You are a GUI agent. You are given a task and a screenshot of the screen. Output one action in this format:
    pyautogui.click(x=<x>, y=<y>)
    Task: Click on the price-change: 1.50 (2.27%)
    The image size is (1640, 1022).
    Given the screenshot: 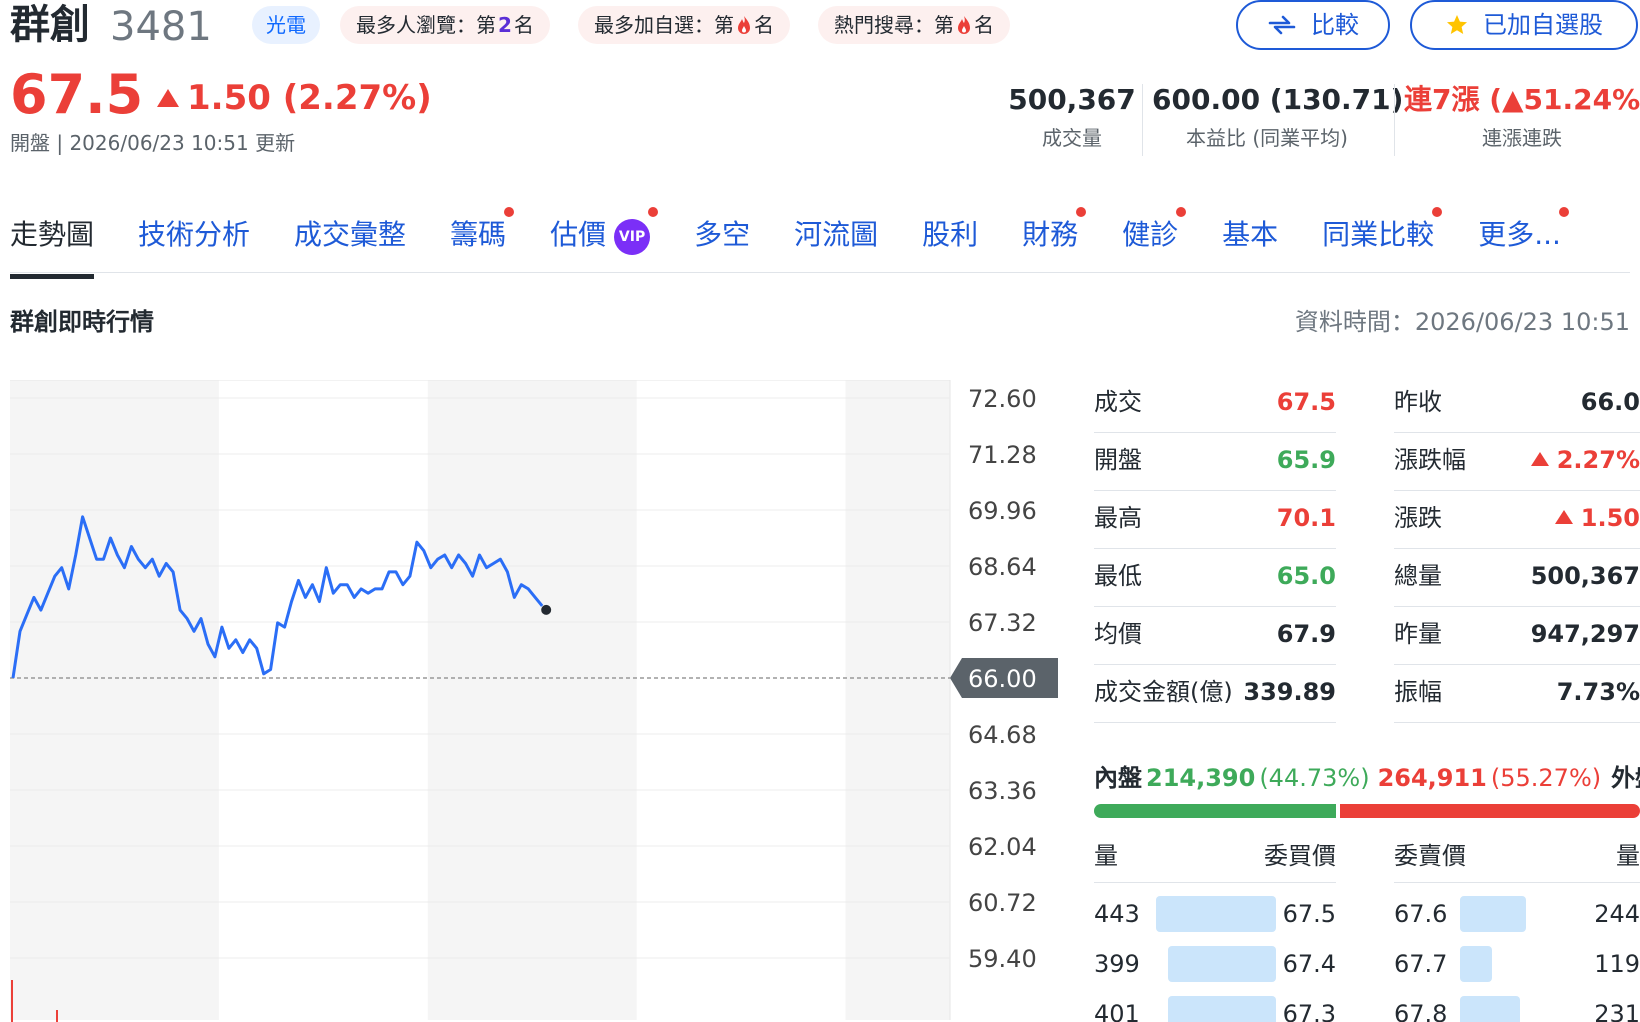 What is the action you would take?
    pyautogui.click(x=294, y=98)
    